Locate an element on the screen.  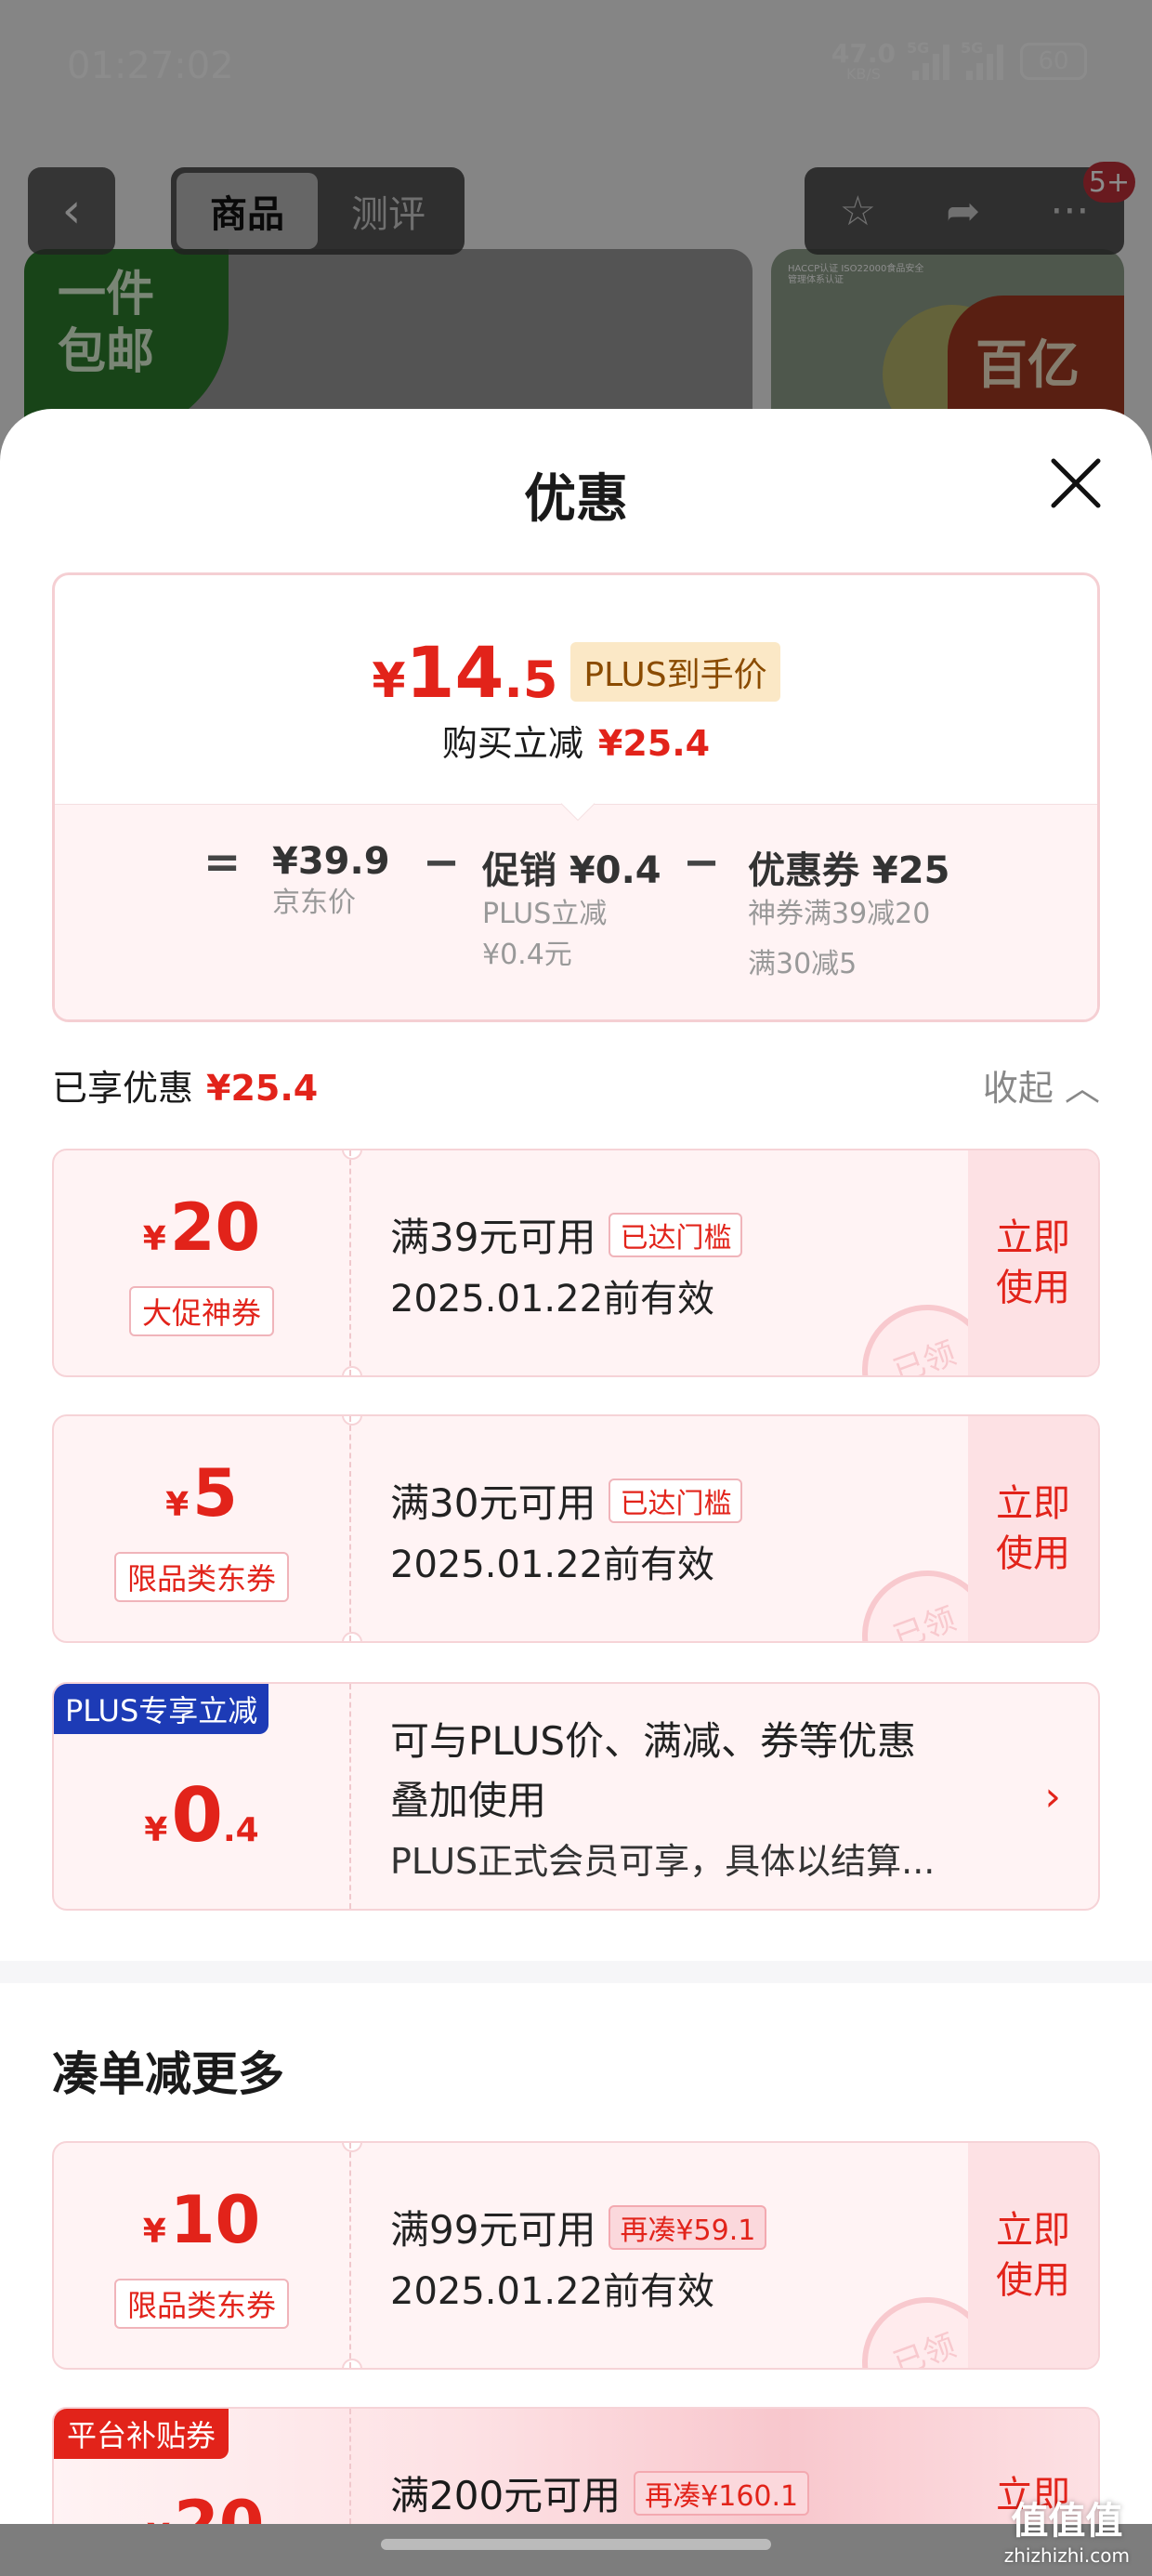
platform-subsidy-tag: 平台补贴券 is located at coordinates (141, 2434).